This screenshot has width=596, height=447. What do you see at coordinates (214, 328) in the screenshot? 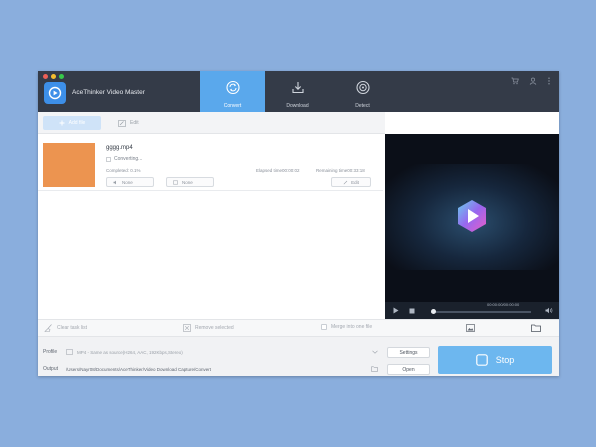
I see `remove-selected-label: Remove selected` at bounding box center [214, 328].